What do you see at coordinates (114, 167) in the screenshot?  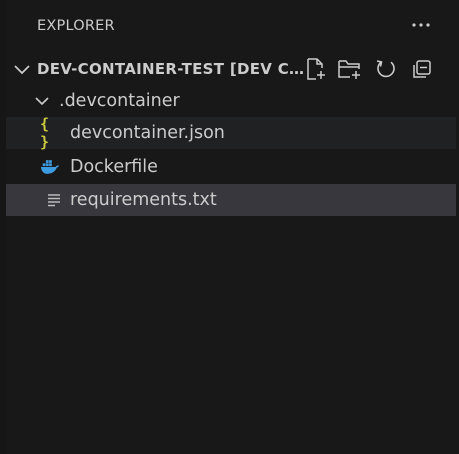 I see `tree-item-label: Dockerfile` at bounding box center [114, 167].